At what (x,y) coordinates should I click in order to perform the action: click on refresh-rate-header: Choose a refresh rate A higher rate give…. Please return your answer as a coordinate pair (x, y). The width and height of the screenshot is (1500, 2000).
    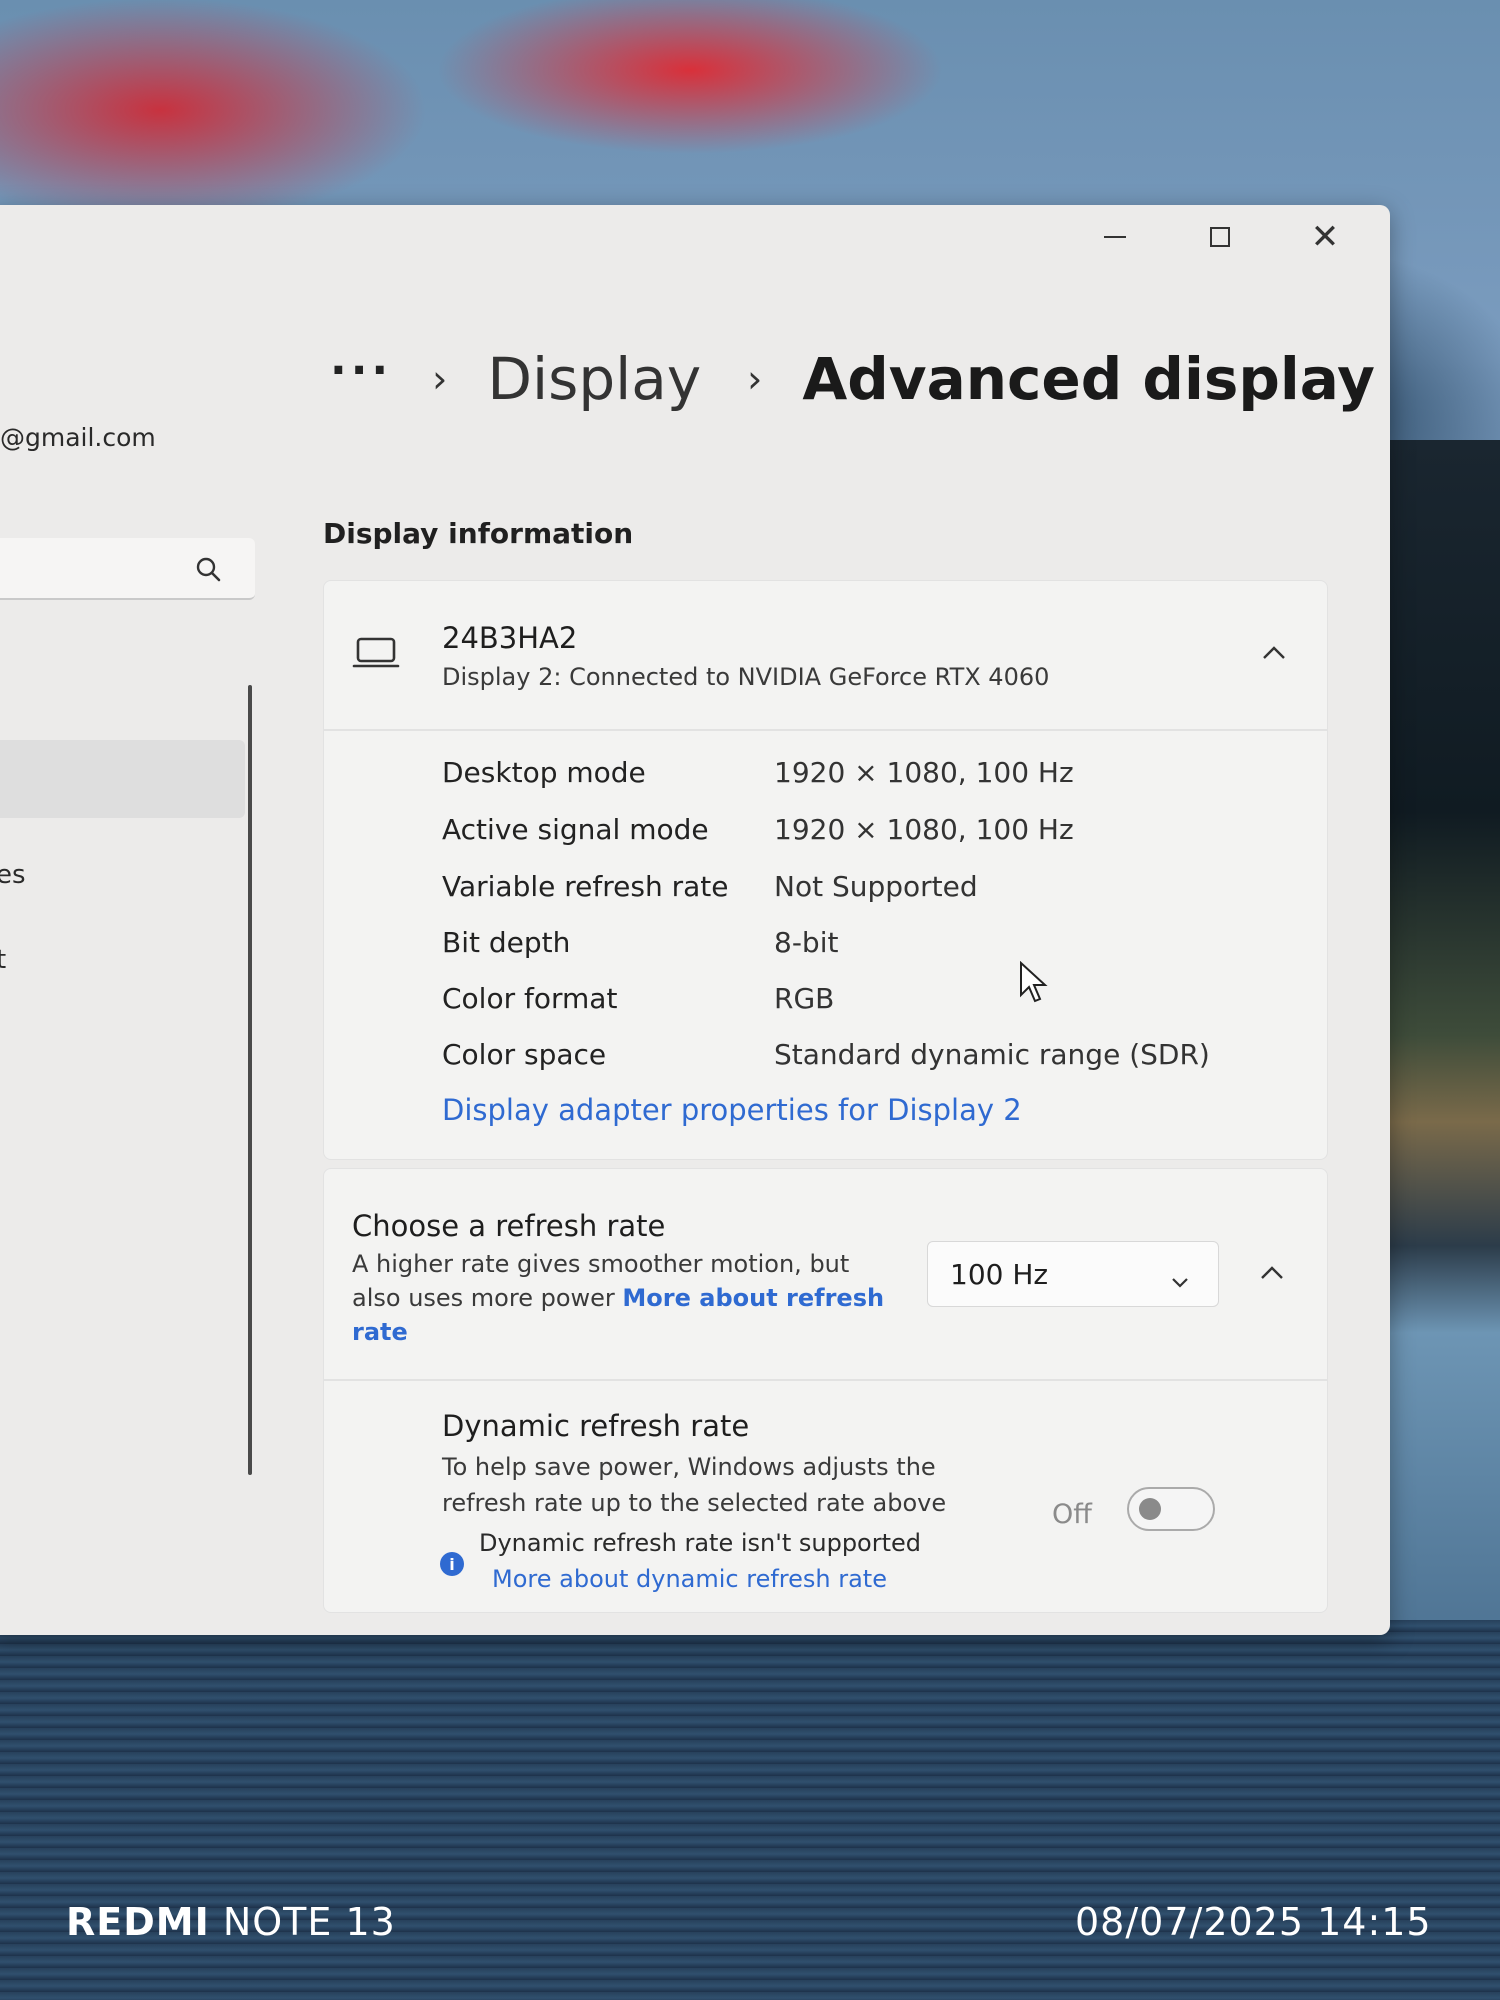
    Looking at the image, I should click on (825, 1275).